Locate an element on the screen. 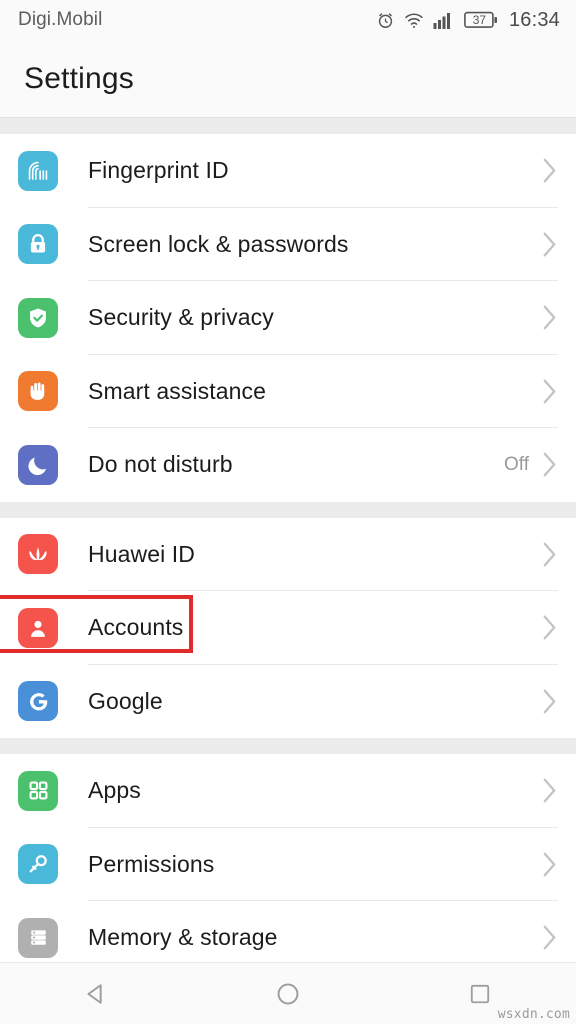 This screenshot has width=576, height=1024. settings-row-permissions: Permissions is located at coordinates (288, 864).